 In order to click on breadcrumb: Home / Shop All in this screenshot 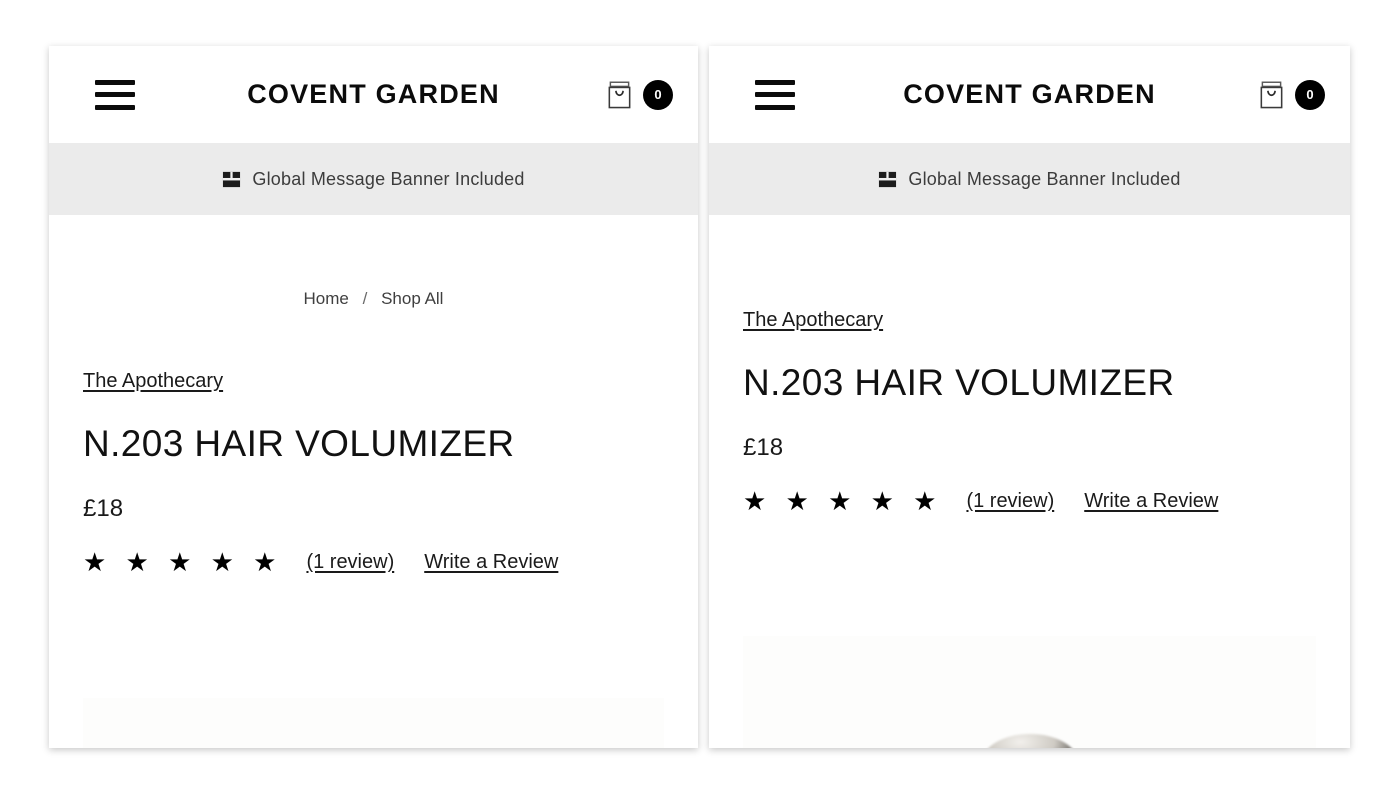, I will do `click(373, 262)`.